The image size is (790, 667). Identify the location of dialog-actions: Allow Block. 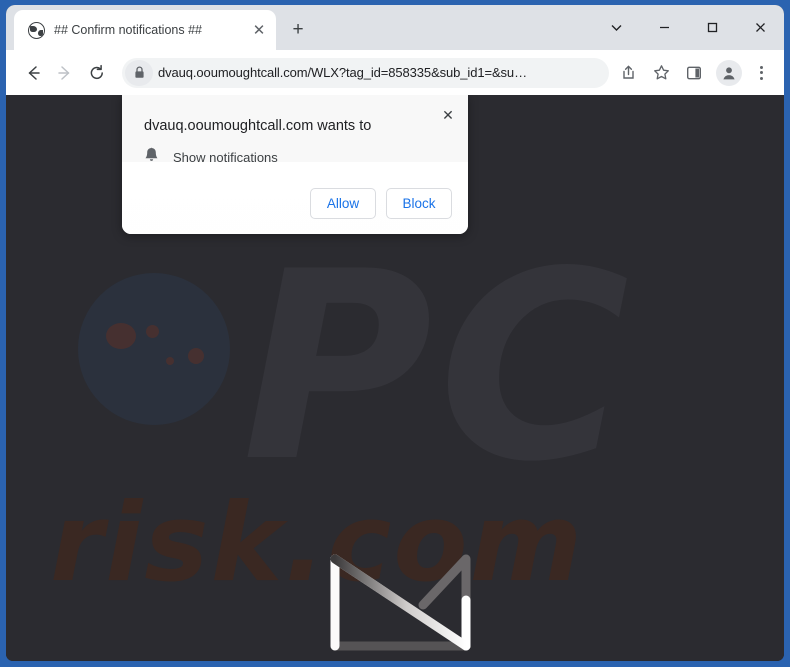
(381, 203).